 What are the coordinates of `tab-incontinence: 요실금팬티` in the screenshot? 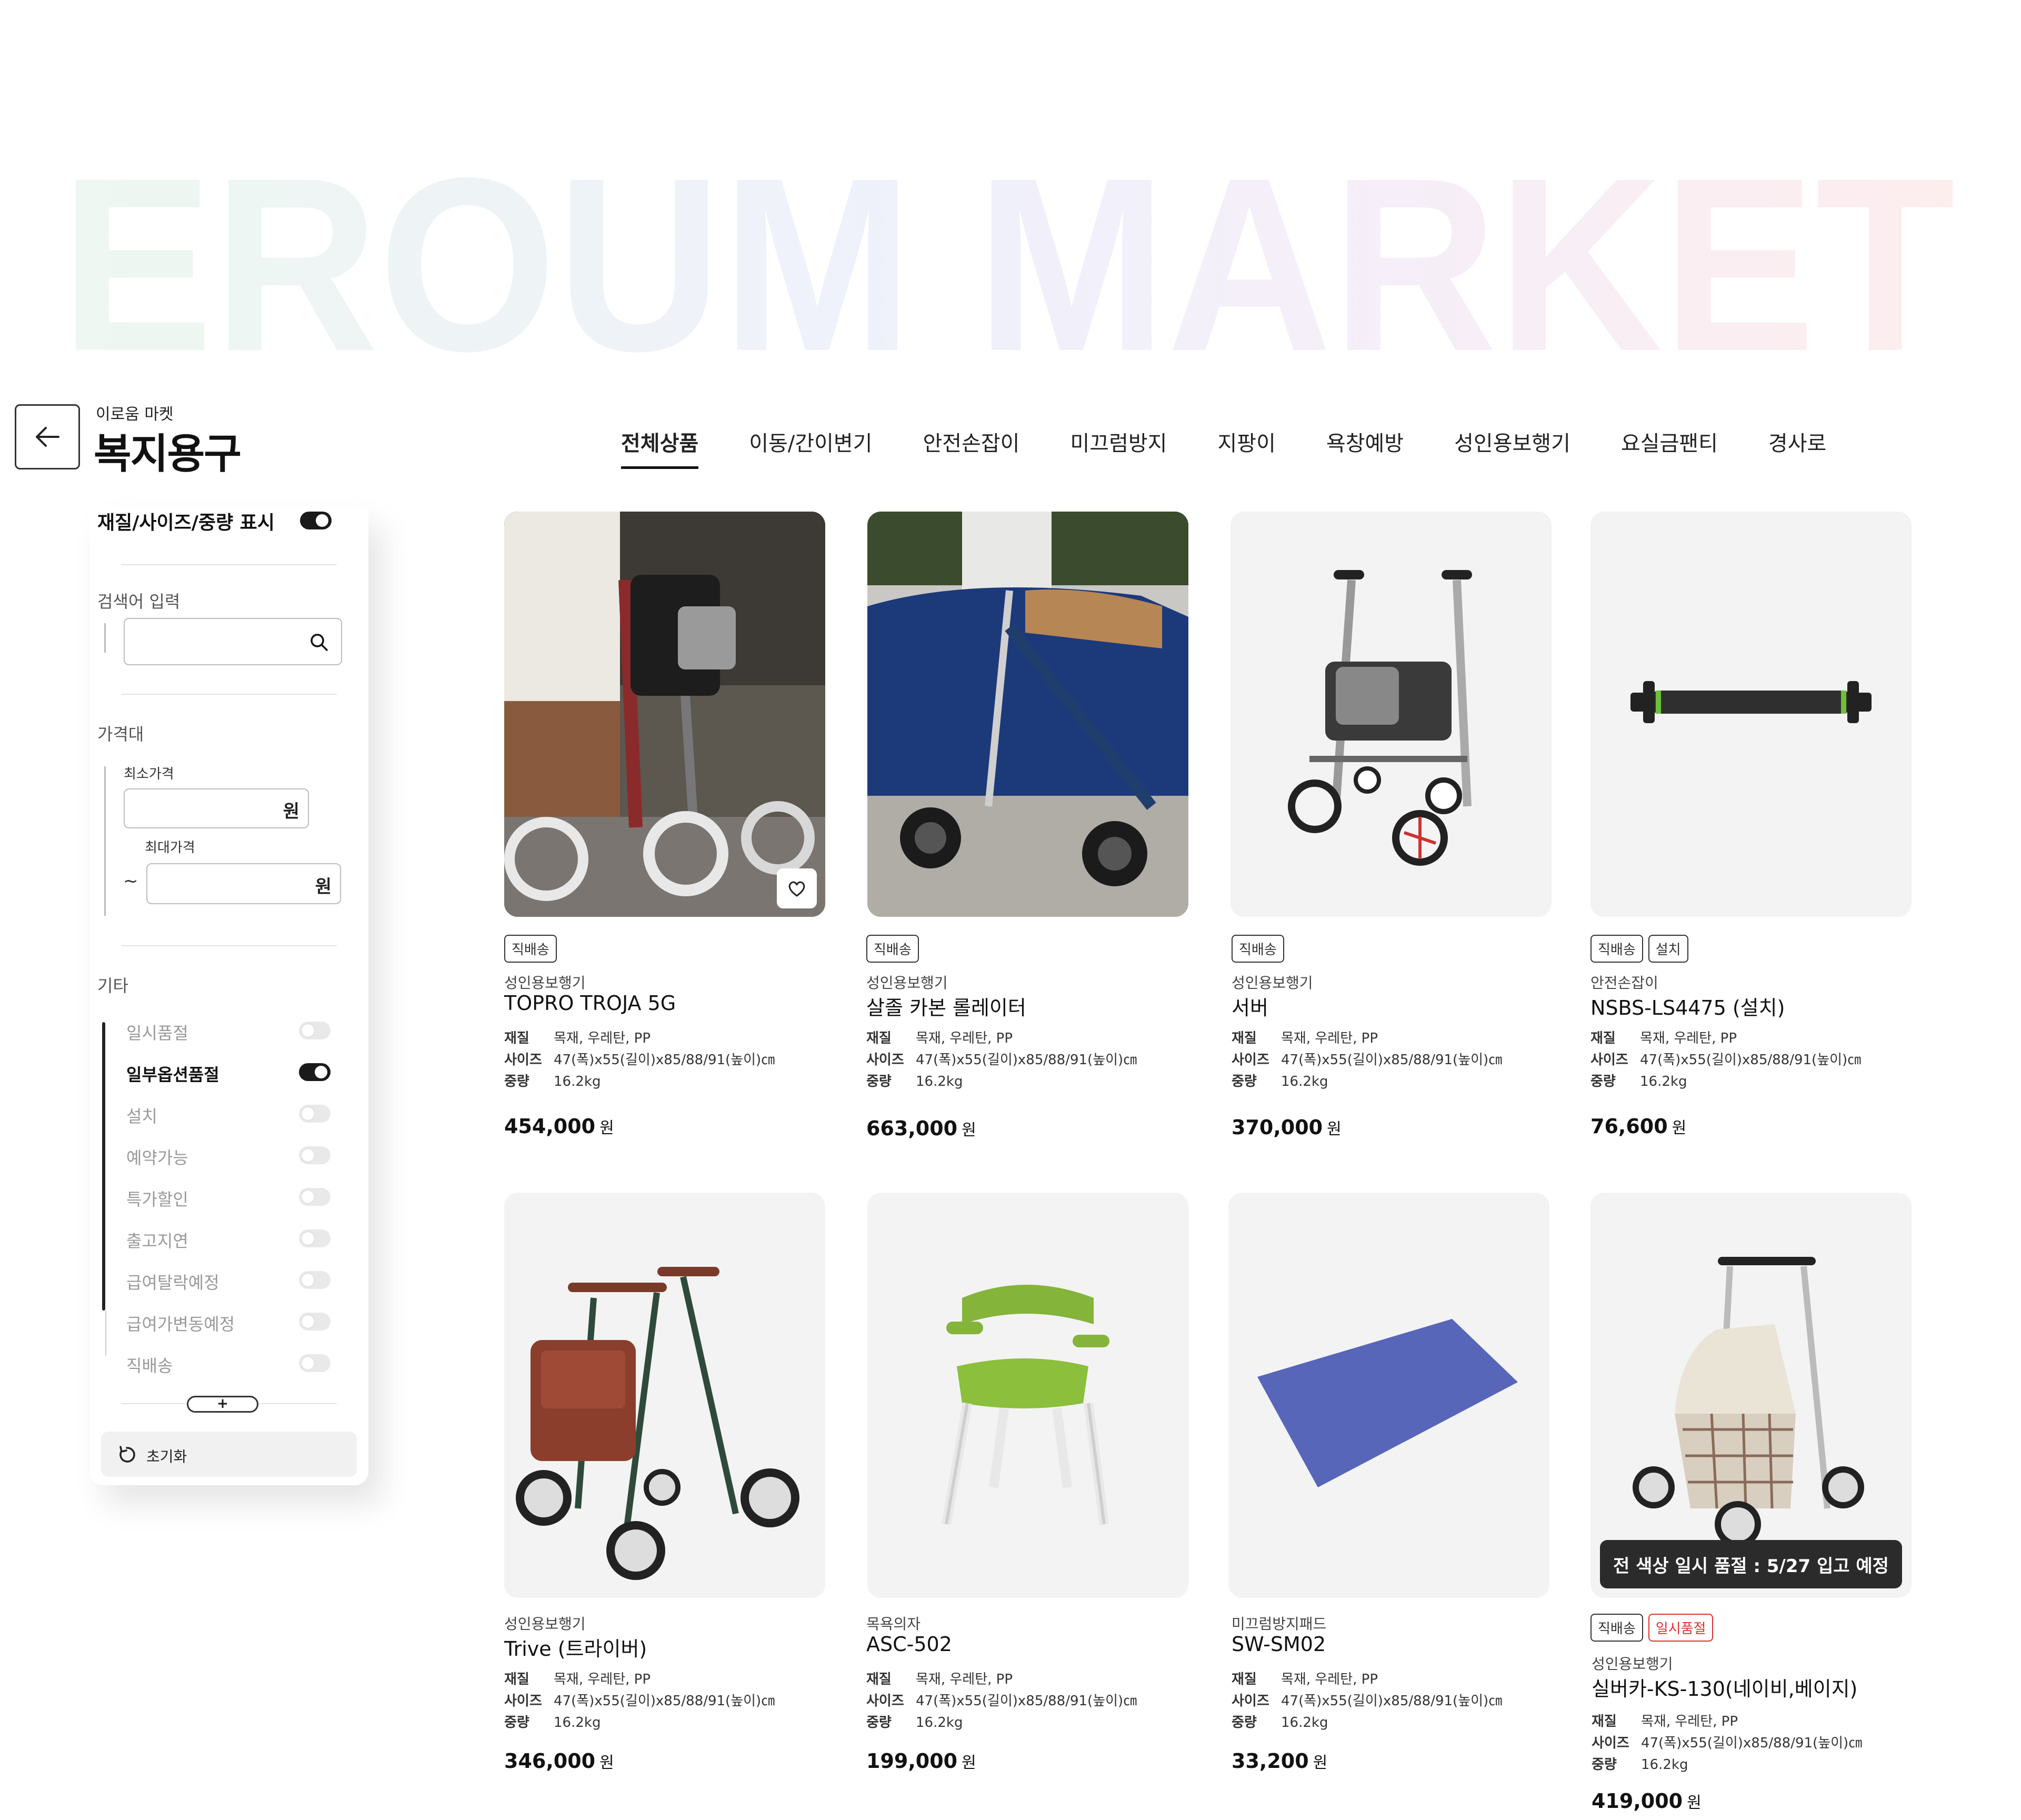 It's located at (1669, 446).